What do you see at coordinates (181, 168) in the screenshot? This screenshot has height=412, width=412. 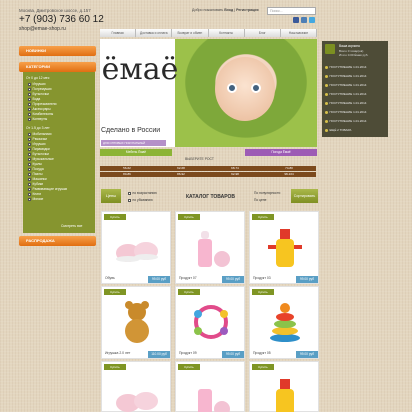 I see `age-cell: 62-68` at bounding box center [181, 168].